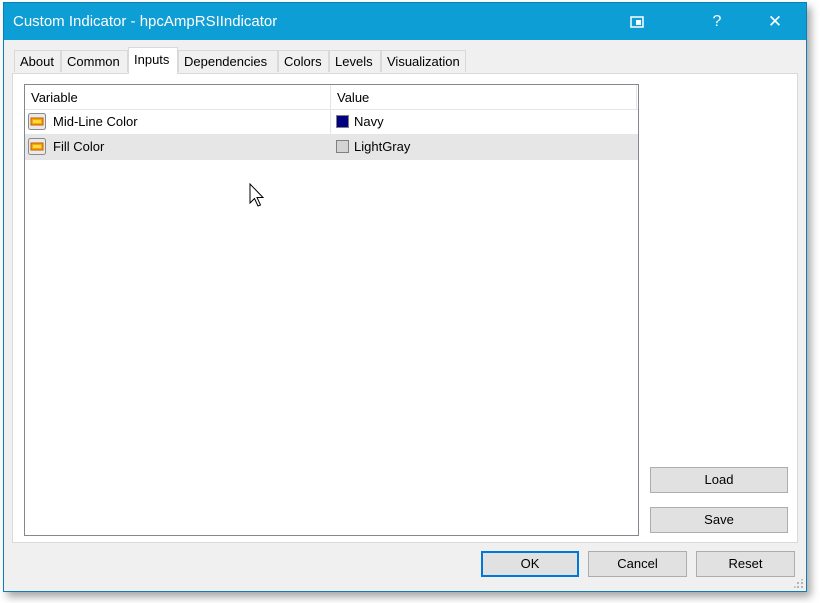 This screenshot has width=820, height=603. Describe the element at coordinates (303, 61) in the screenshot. I see `tab-colors: Colors` at that location.